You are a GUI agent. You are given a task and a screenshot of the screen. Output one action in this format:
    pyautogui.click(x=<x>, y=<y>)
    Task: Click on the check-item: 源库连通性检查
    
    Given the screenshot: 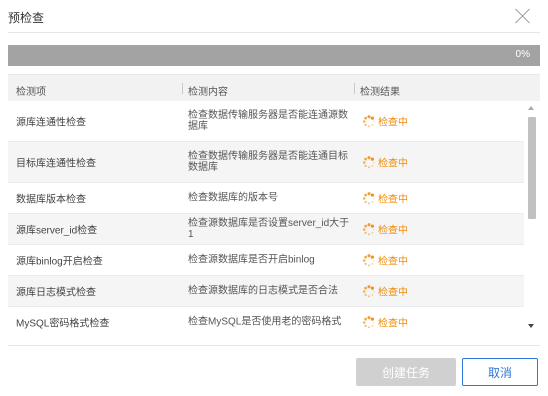 What is the action you would take?
    pyautogui.click(x=51, y=123)
    